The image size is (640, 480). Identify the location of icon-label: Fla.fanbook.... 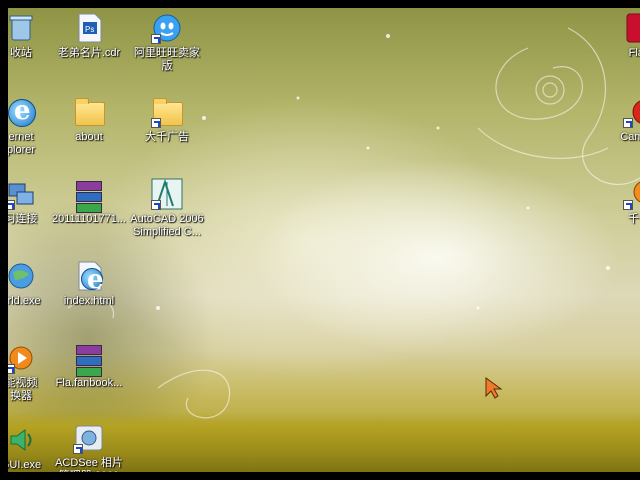
(89, 383).